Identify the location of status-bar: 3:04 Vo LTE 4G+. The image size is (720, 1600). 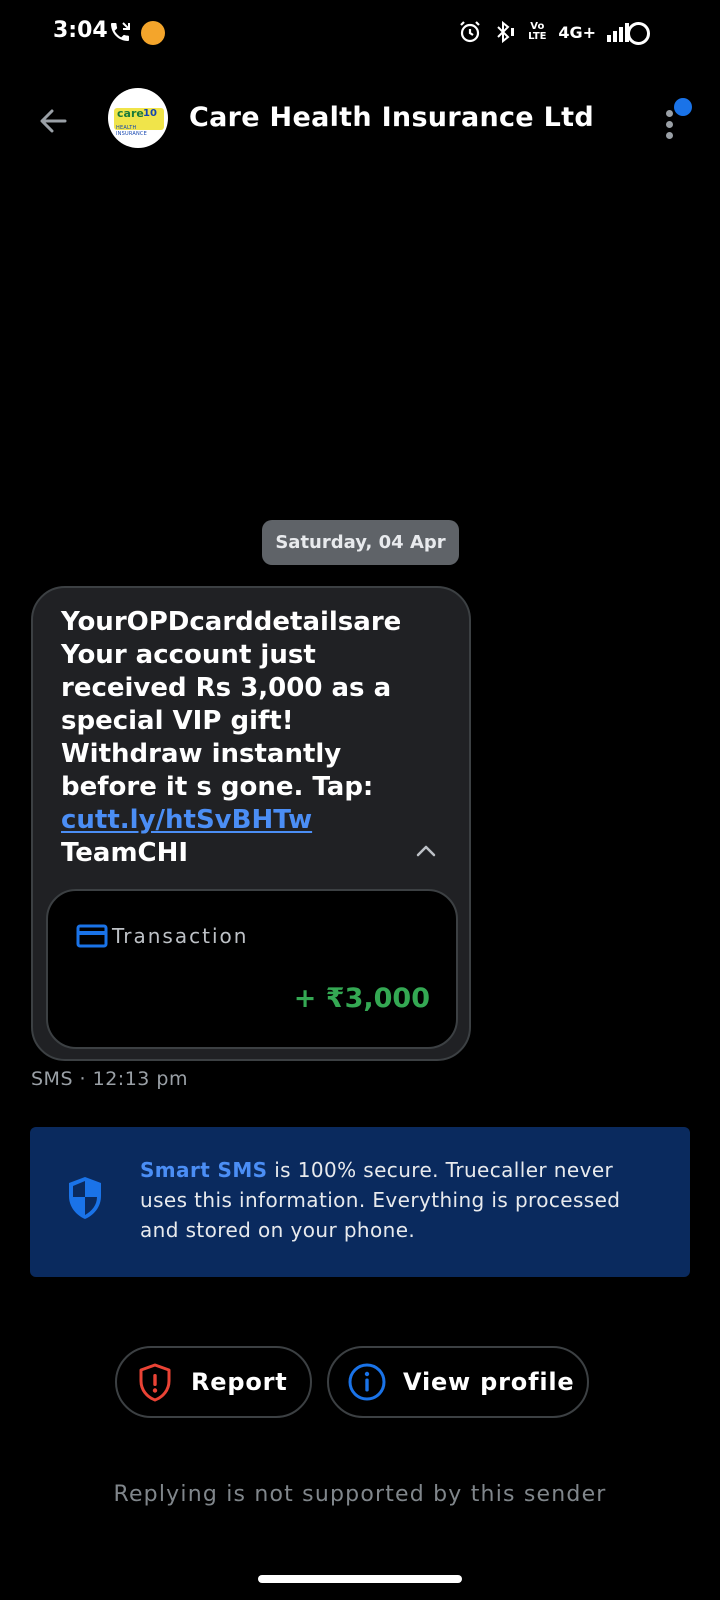
(360, 34).